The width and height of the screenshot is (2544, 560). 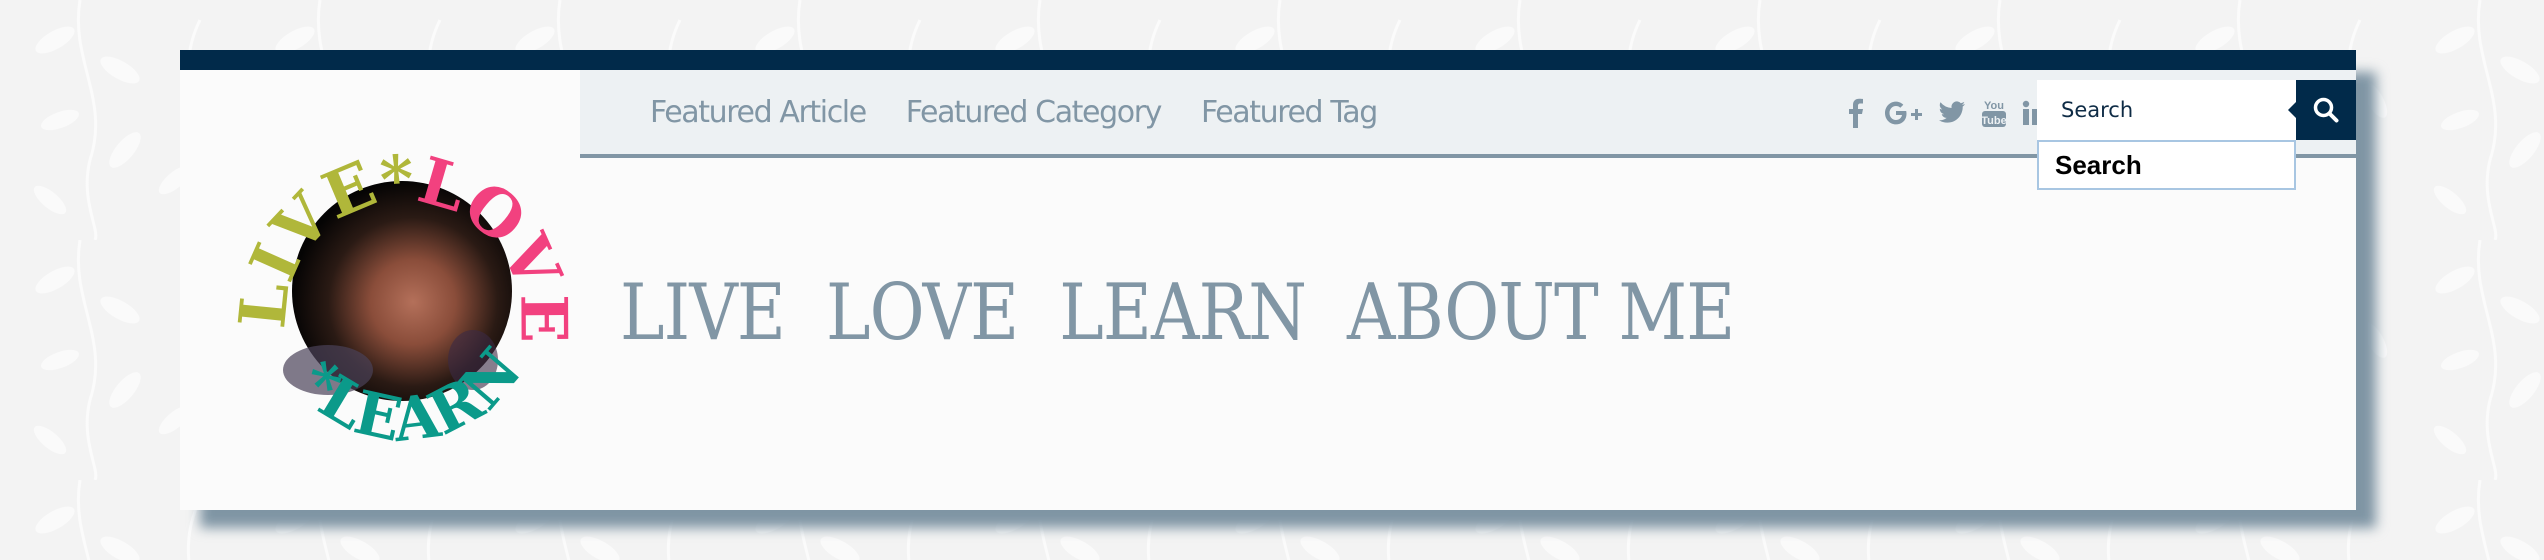 I want to click on nav-link-featured-article: Featured Article, so click(x=758, y=112).